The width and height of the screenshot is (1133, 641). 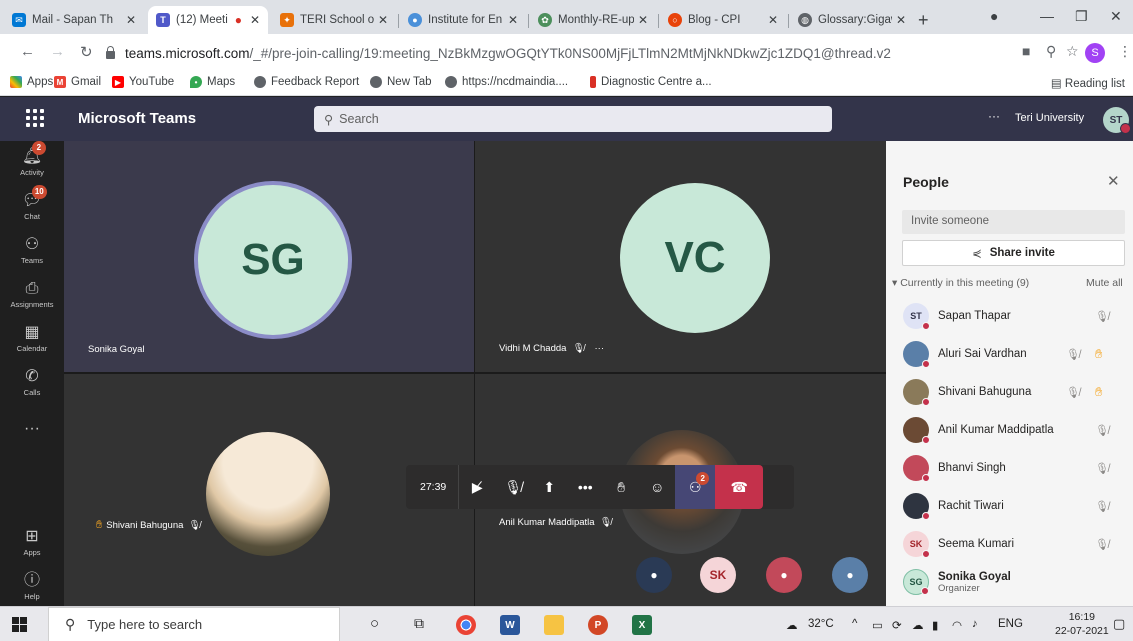 I want to click on tab-mail: ✉ Mail - Sapan Th ✕, so click(x=74, y=20).